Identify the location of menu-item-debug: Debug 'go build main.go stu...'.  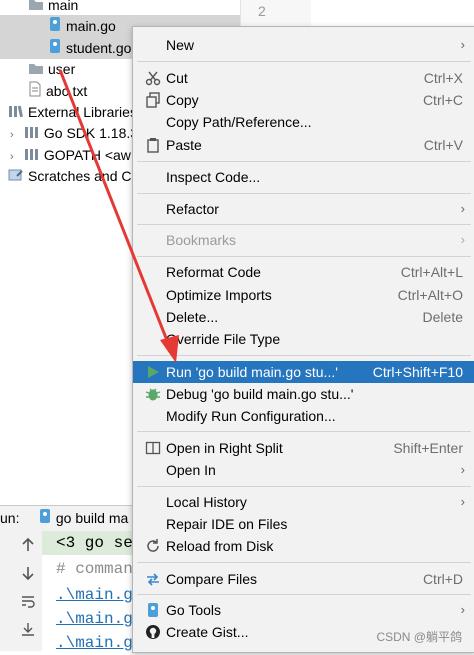
(303, 394).